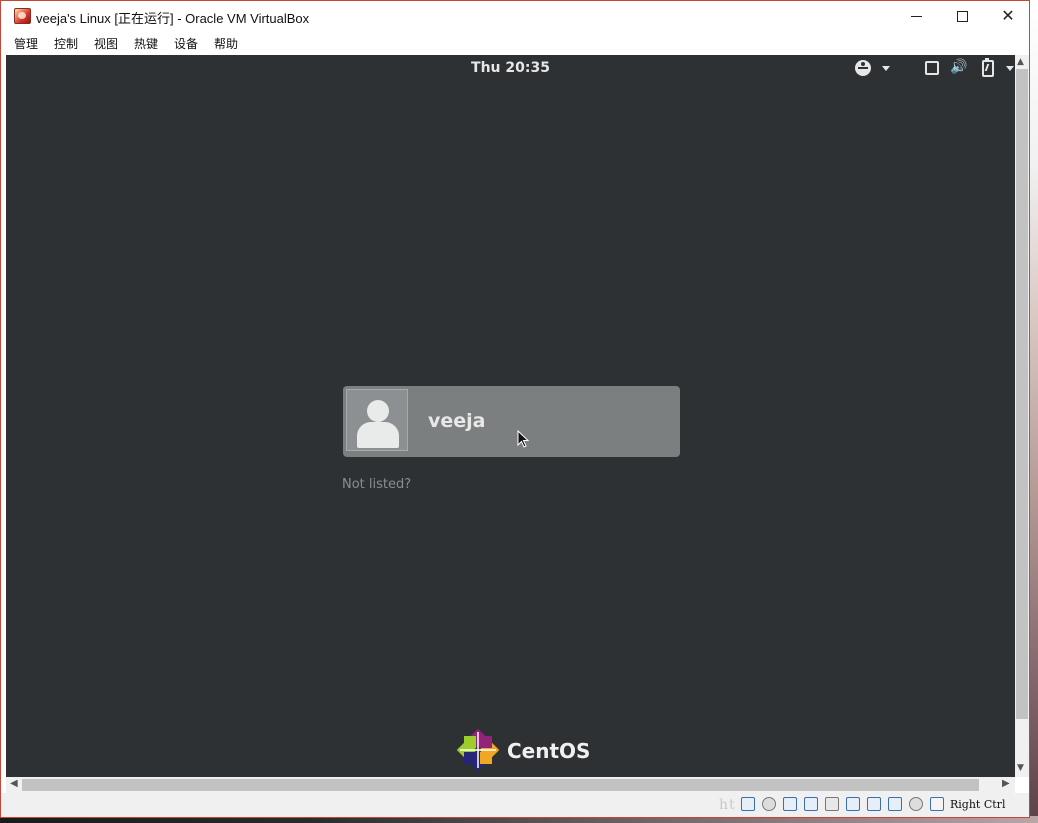 This screenshot has width=1038, height=823. I want to click on maximize-icon, so click(962, 16).